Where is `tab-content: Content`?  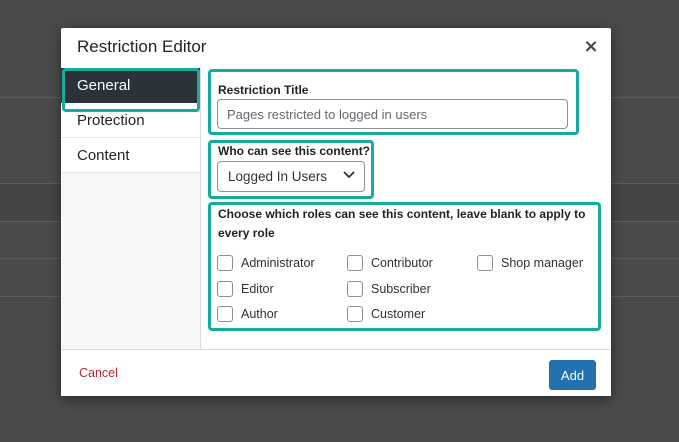 tab-content: Content is located at coordinates (130, 155).